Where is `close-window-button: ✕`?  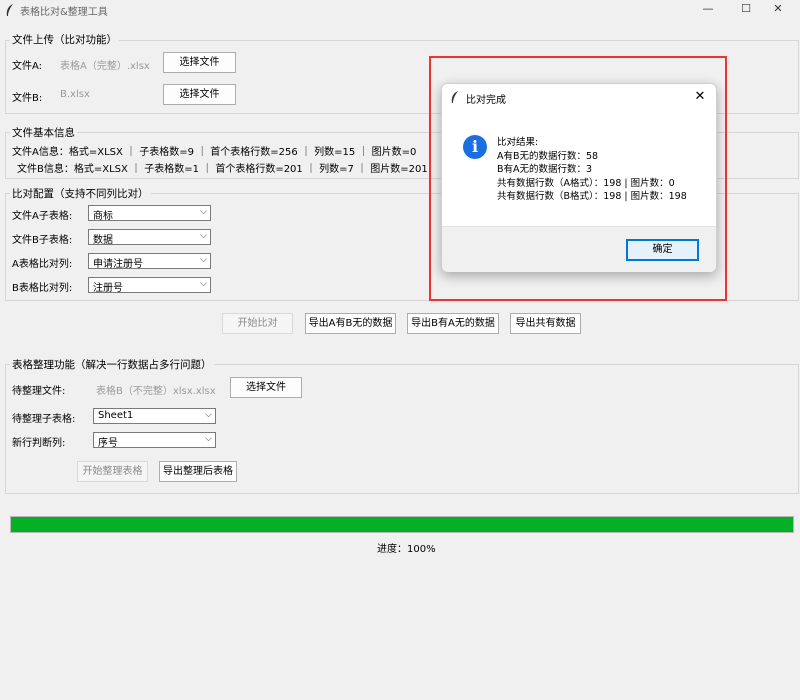 close-window-button: ✕ is located at coordinates (778, 10).